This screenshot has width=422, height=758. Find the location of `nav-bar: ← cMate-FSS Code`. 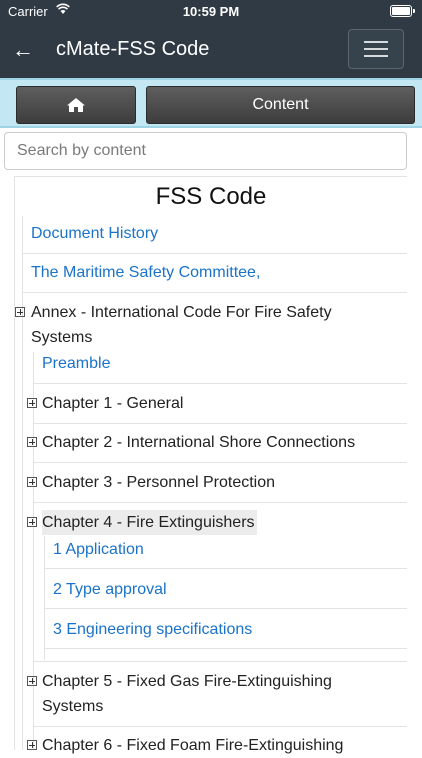

nav-bar: ← cMate-FSS Code is located at coordinates (211, 50).